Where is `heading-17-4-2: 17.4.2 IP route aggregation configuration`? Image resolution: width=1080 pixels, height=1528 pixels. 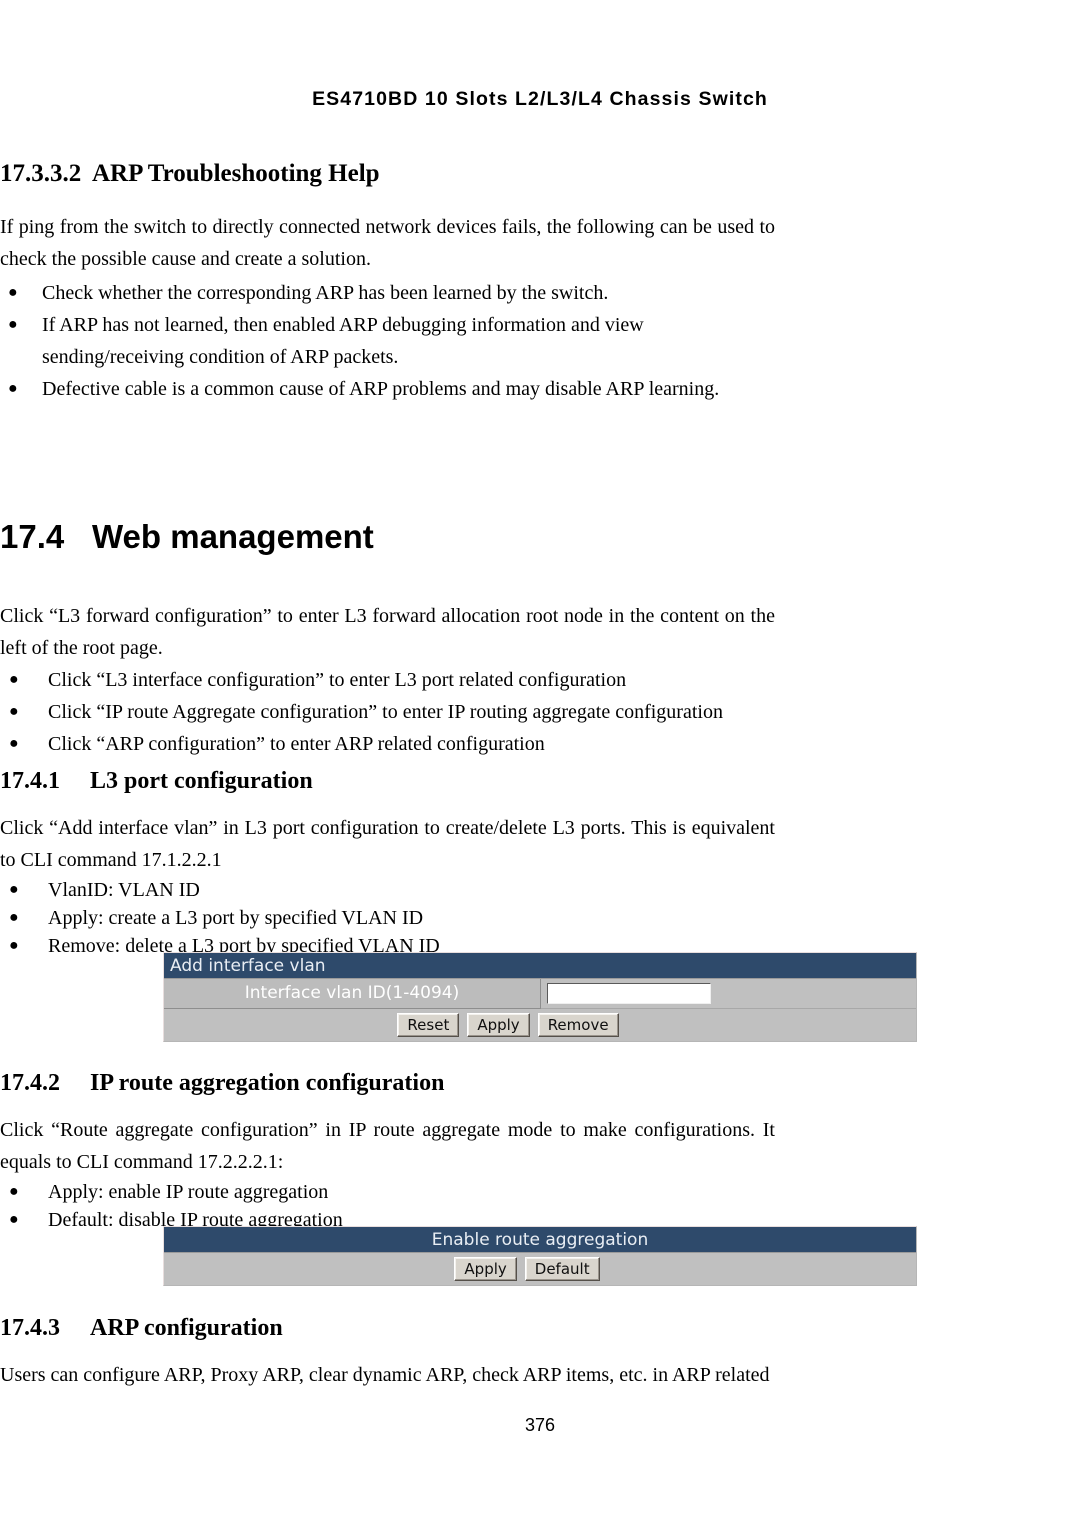 heading-17-4-2: 17.4.2 IP route aggregation configuration is located at coordinates (387, 1084).